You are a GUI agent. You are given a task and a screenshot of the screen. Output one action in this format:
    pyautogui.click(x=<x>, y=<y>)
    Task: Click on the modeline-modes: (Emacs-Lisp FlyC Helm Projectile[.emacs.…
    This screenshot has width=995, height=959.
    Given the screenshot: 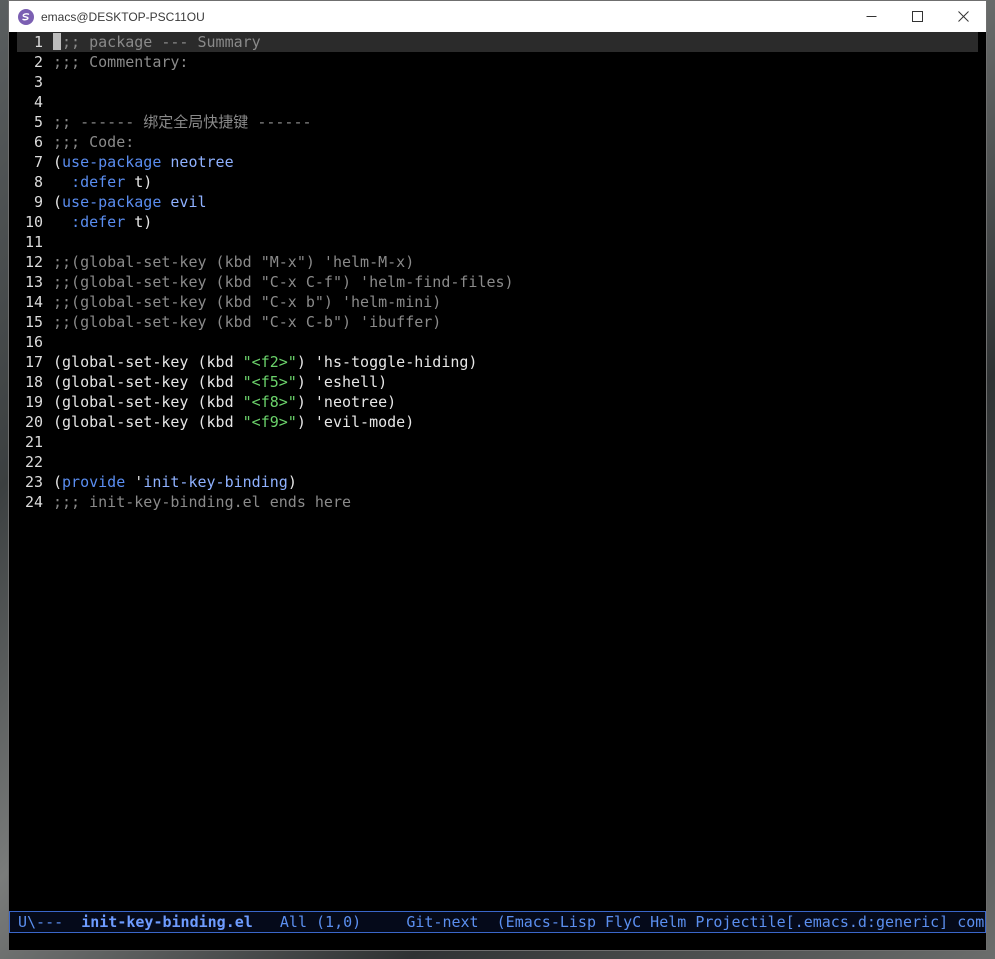 What is the action you would take?
    pyautogui.click(x=741, y=922)
    